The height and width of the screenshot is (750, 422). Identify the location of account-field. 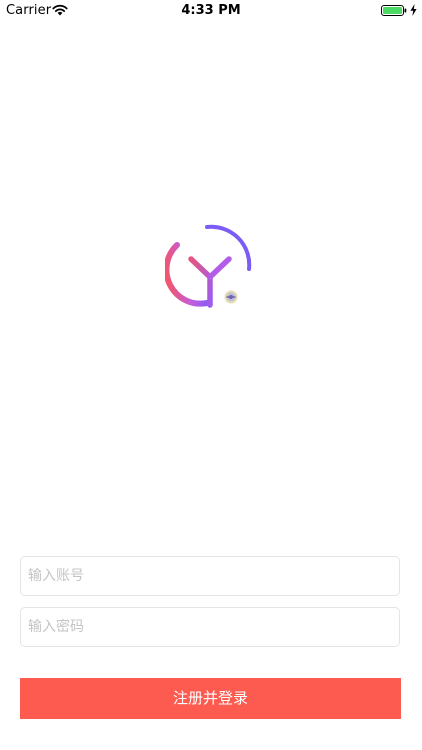
(210, 576).